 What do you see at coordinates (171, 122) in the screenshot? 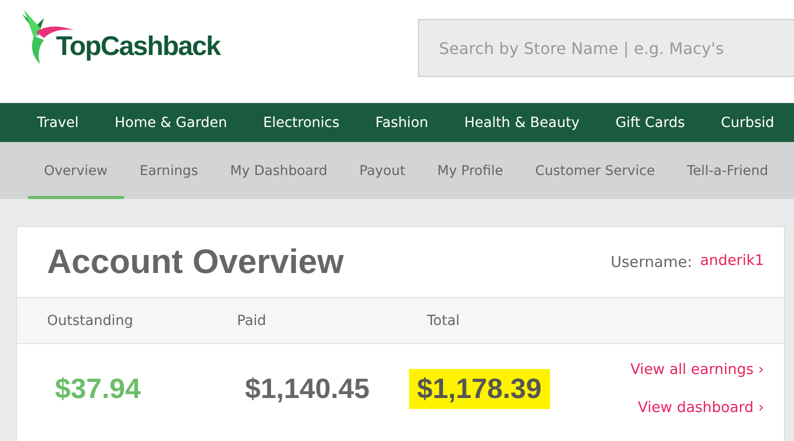
I see `category-link: Home & Garden` at bounding box center [171, 122].